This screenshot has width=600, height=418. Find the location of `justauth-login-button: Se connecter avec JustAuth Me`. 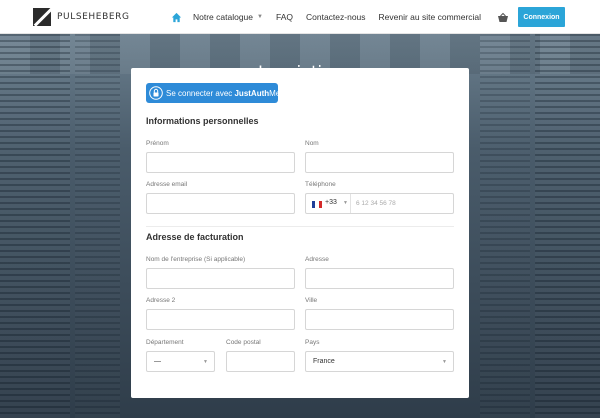

justauth-login-button: Se connecter avec JustAuth Me is located at coordinates (213, 93).